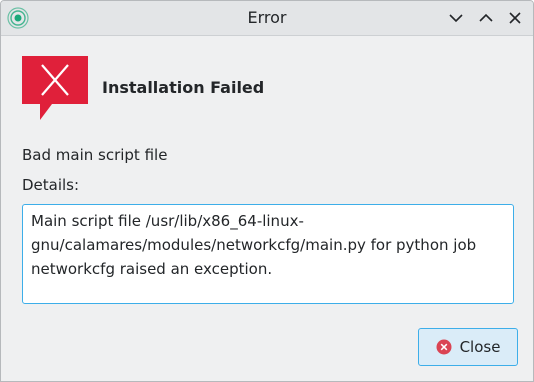  What do you see at coordinates (95, 155) in the screenshot?
I see `error-message: Bad main script file` at bounding box center [95, 155].